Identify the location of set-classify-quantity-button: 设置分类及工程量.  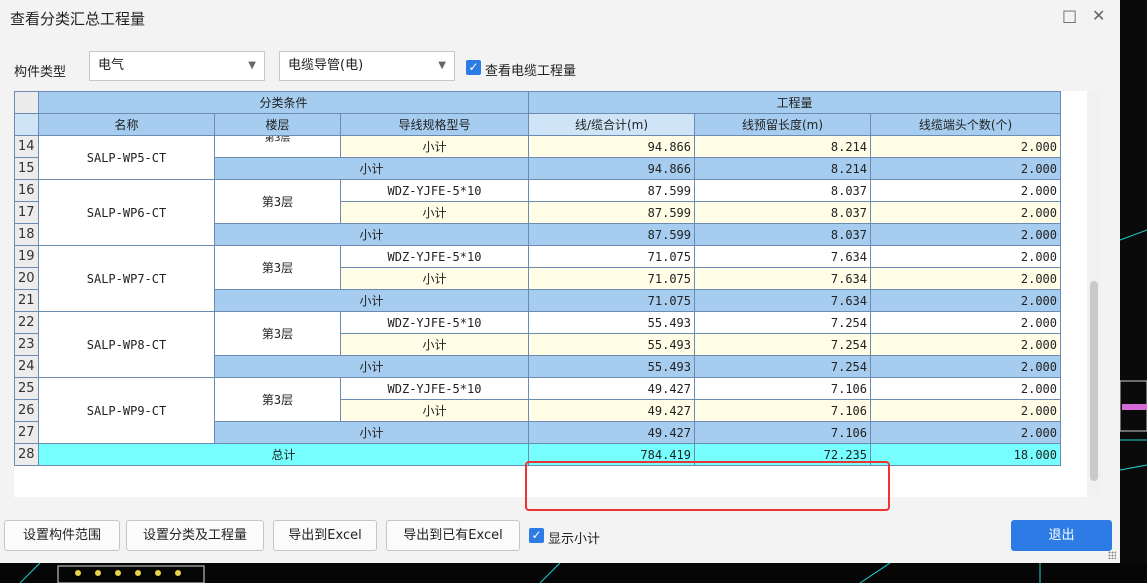
(195, 535).